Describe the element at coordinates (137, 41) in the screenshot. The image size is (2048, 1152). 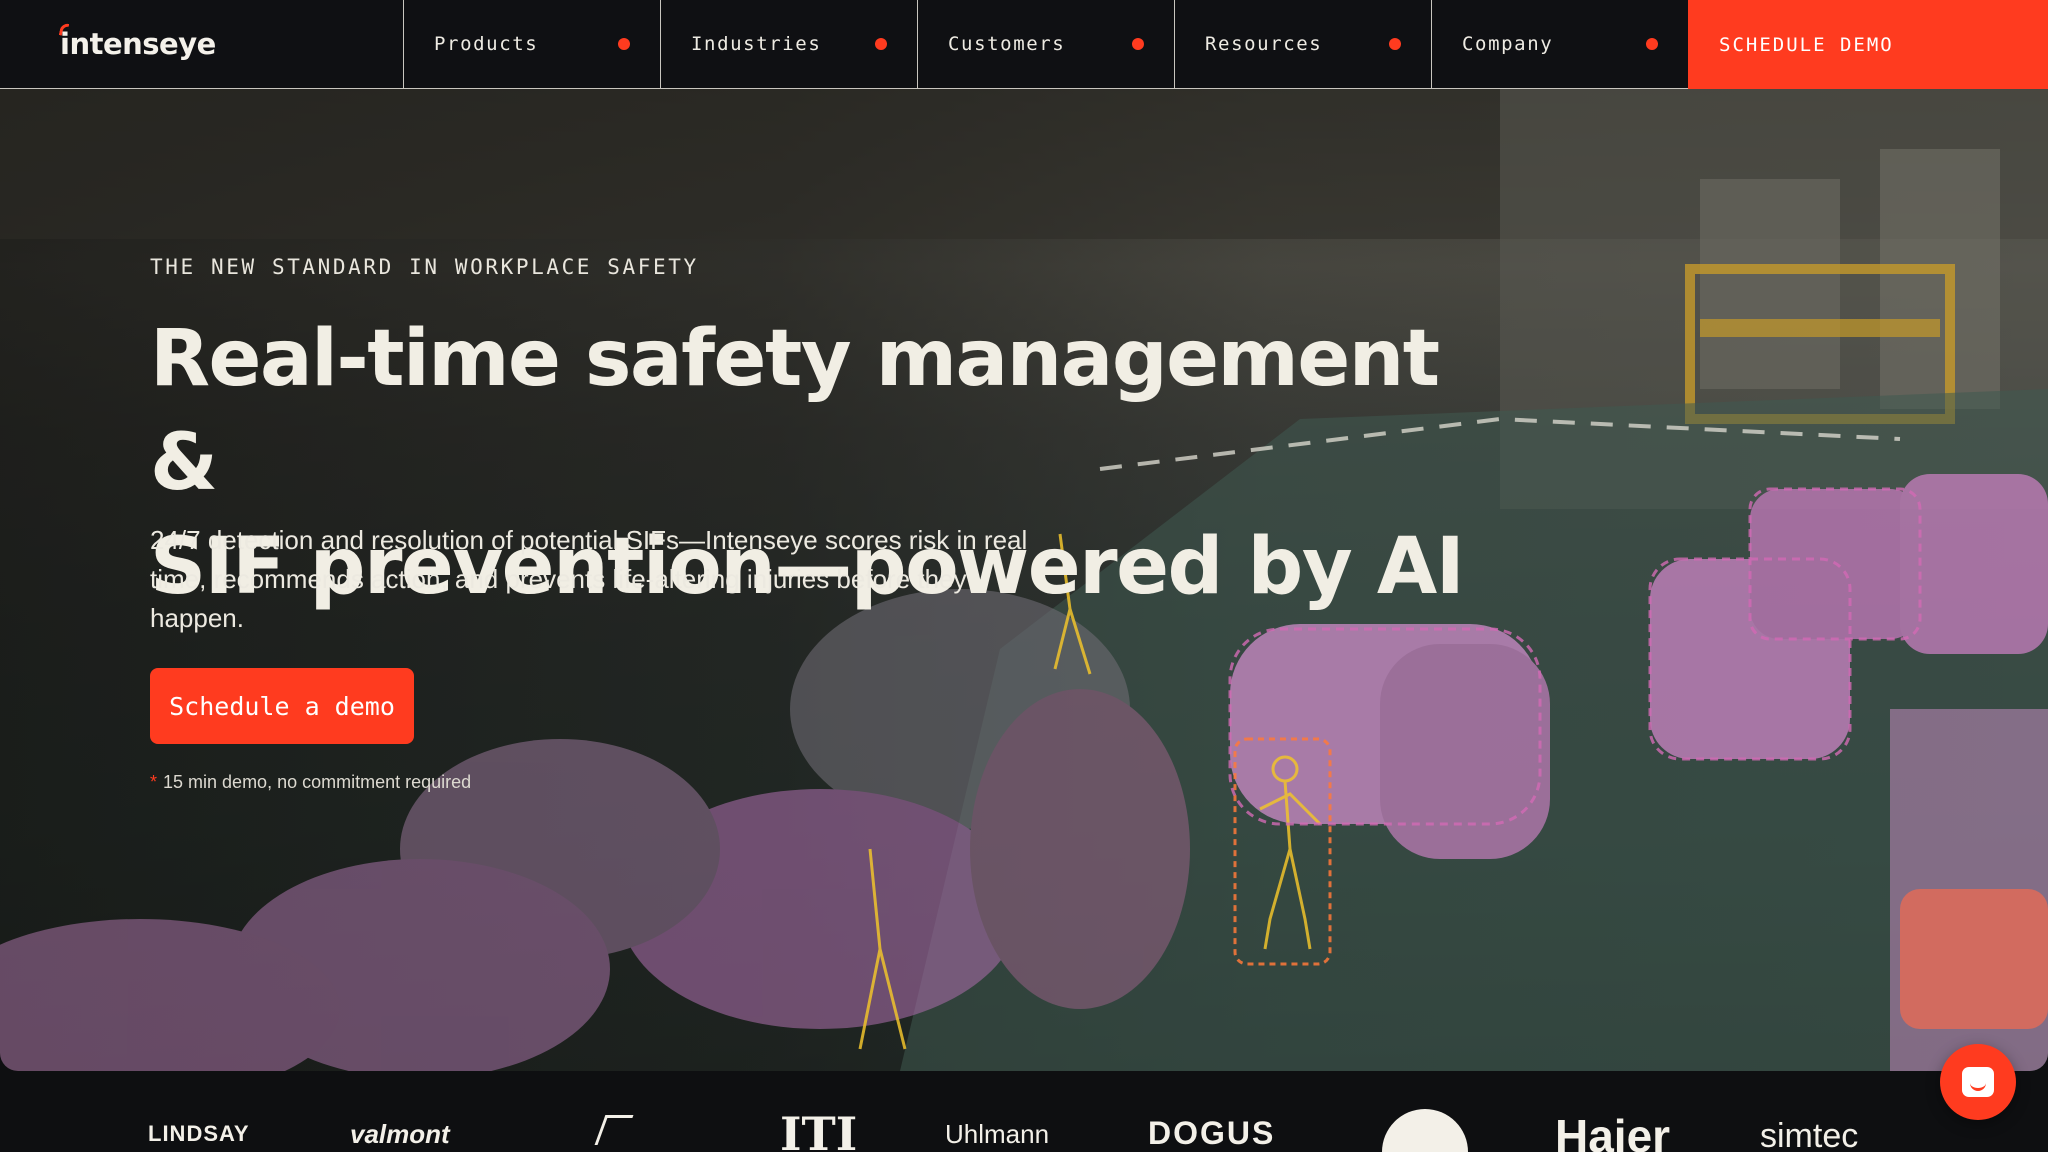
I see `logo-wordmark: intenseye` at that location.